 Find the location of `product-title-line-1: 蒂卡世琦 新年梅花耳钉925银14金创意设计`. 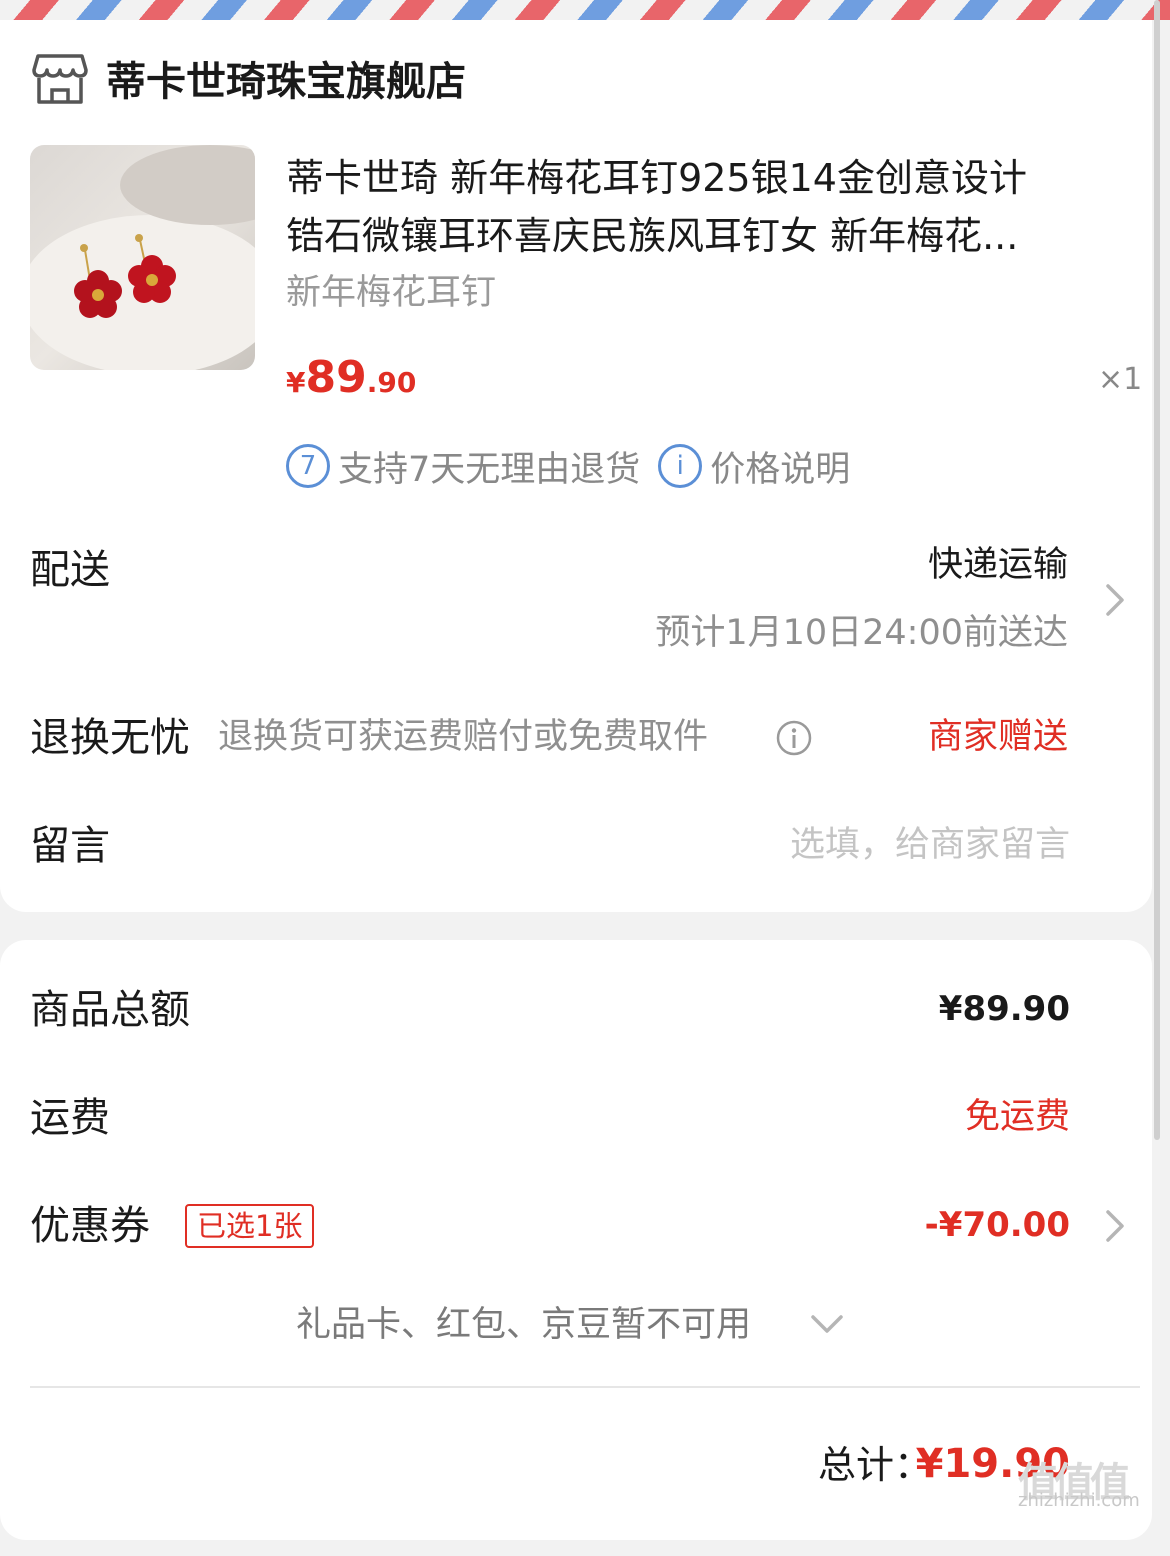

product-title-line-1: 蒂卡世琦 新年梅花耳钉925银14金创意设计 is located at coordinates (656, 178).